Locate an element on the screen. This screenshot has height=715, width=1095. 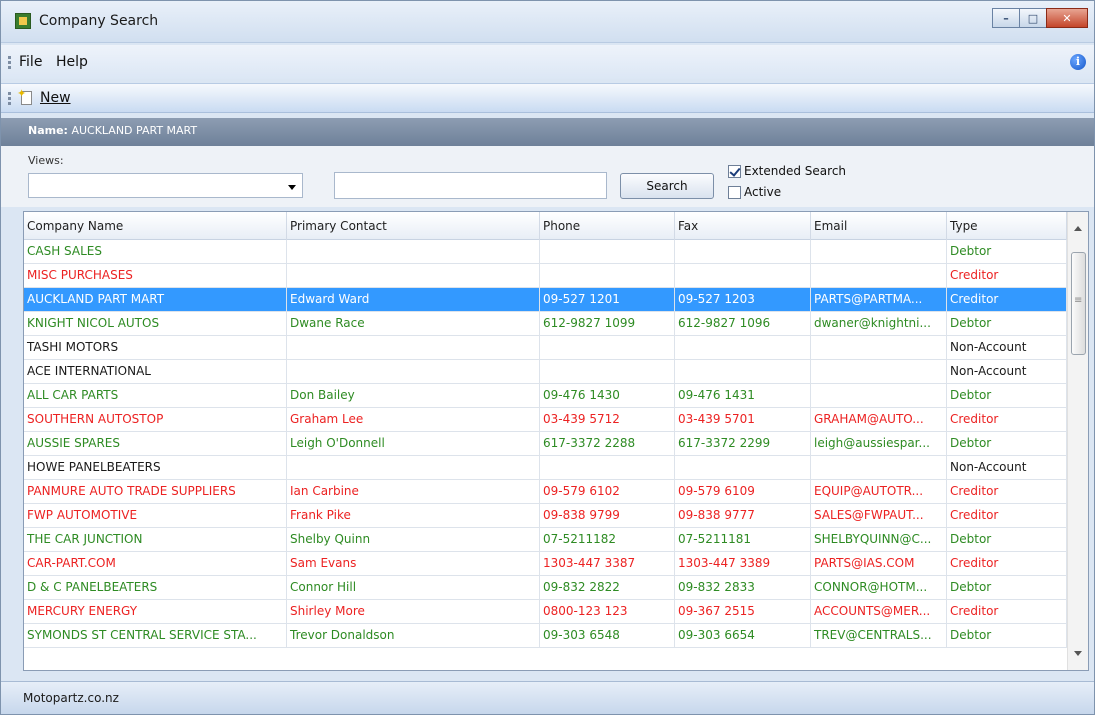
cell-phone: 09-579 6102 is located at coordinates (607, 492).